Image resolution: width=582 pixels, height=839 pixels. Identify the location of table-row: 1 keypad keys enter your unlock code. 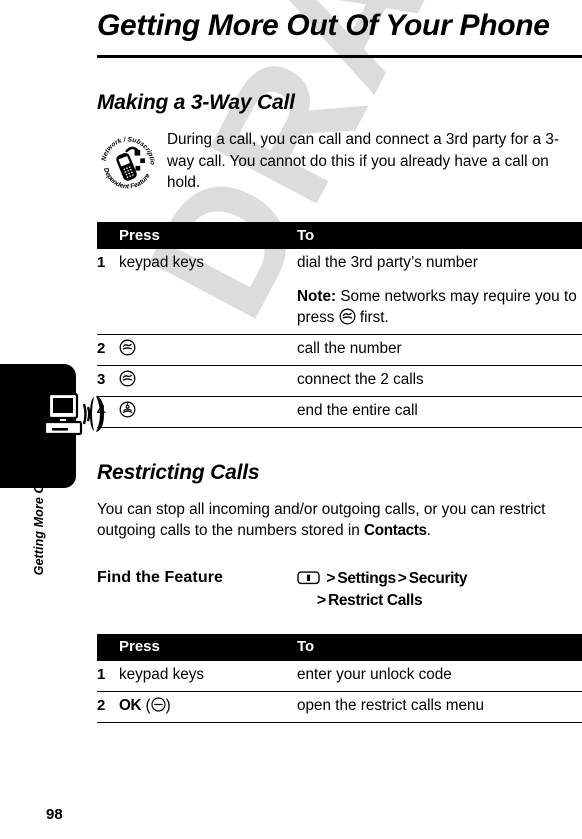
(339, 676).